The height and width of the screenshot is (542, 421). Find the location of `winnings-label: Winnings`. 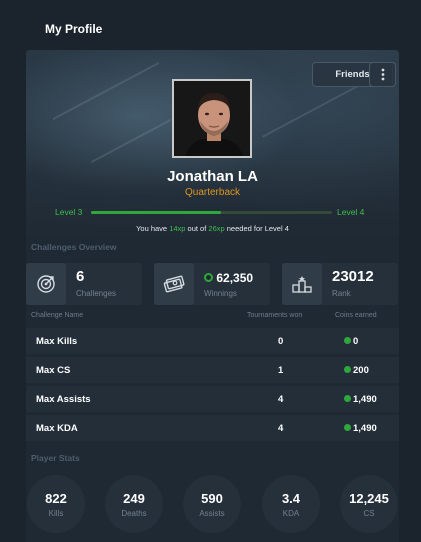

winnings-label: Winnings is located at coordinates (220, 293).